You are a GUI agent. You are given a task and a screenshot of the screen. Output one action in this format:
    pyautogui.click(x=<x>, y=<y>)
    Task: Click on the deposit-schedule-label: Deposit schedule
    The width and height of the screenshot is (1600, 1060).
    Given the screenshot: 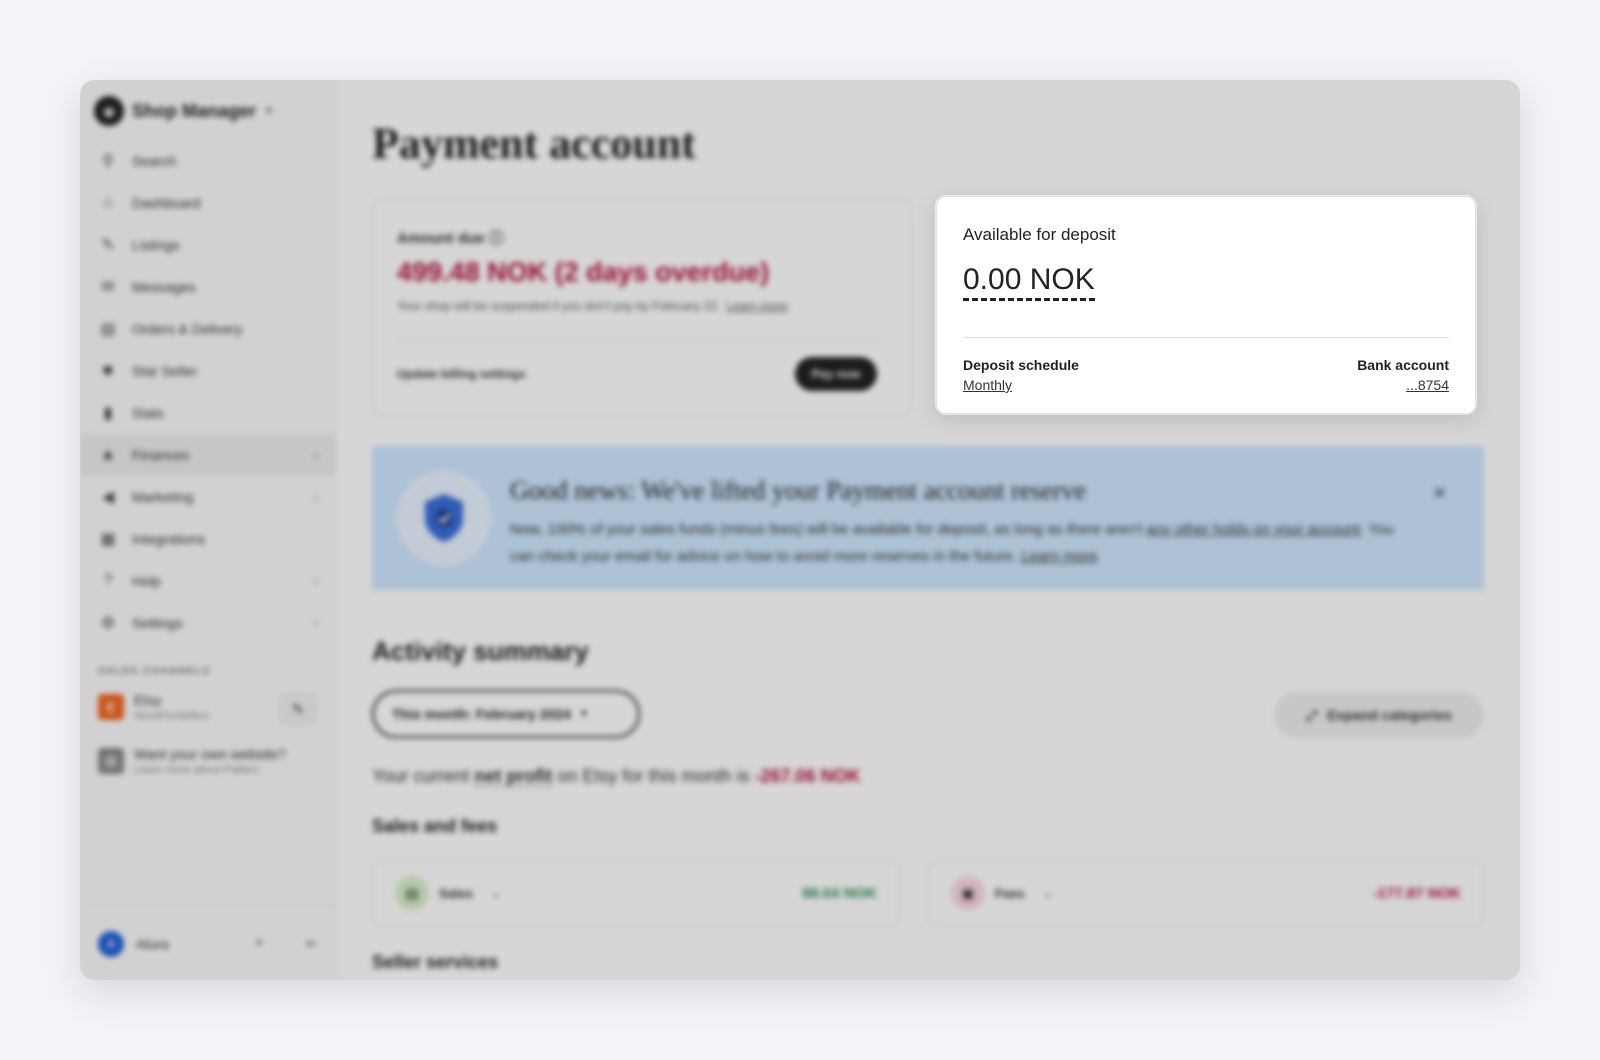 What is the action you would take?
    pyautogui.click(x=1021, y=365)
    